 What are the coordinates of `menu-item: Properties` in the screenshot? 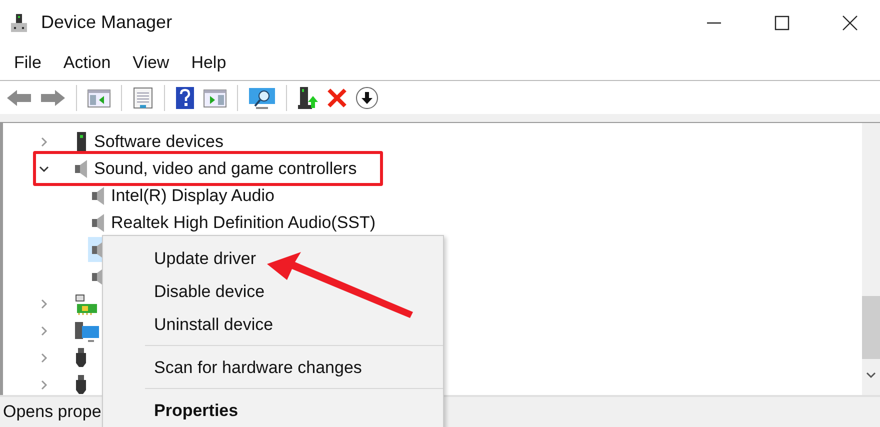 It's located at (273, 410).